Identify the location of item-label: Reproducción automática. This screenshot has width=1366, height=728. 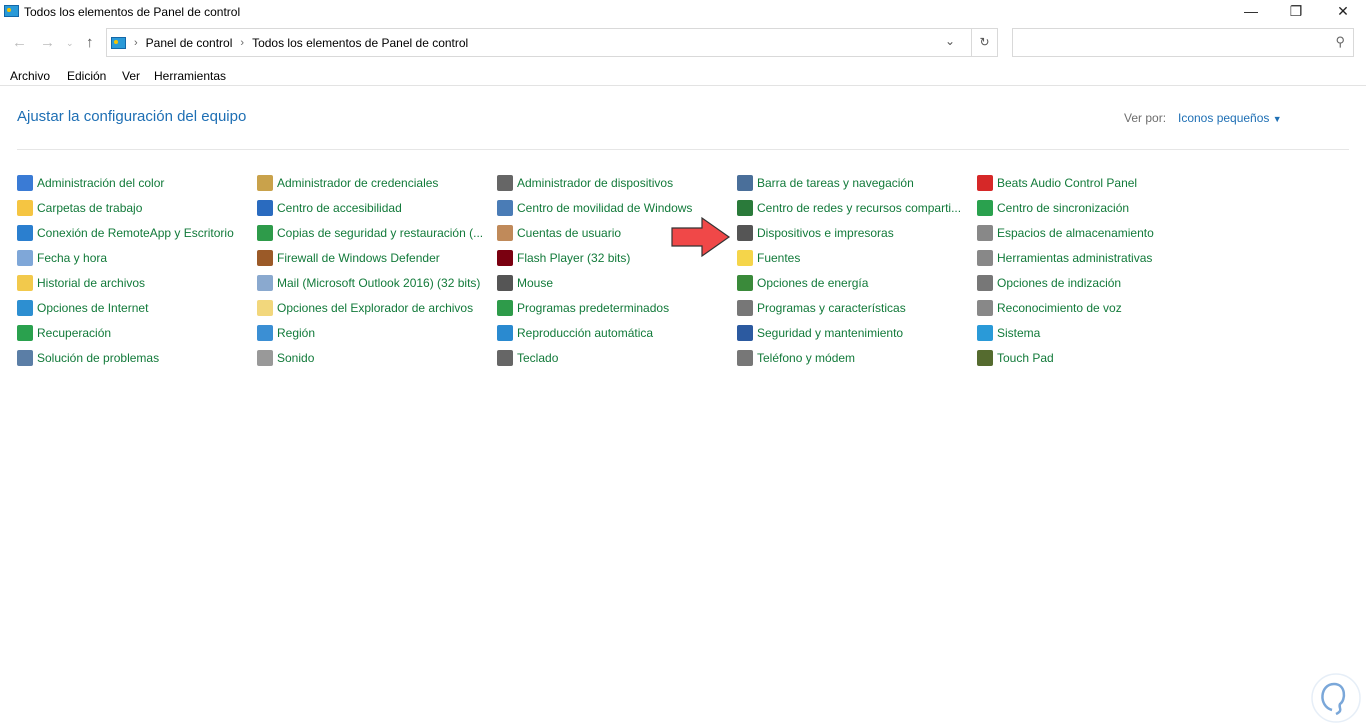
(585, 333).